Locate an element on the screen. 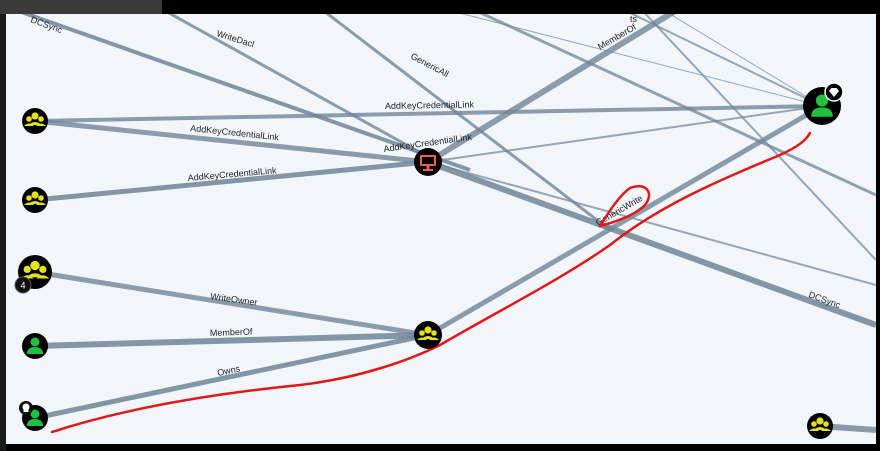  edge-label-genericall: GenericAll is located at coordinates (429, 65).